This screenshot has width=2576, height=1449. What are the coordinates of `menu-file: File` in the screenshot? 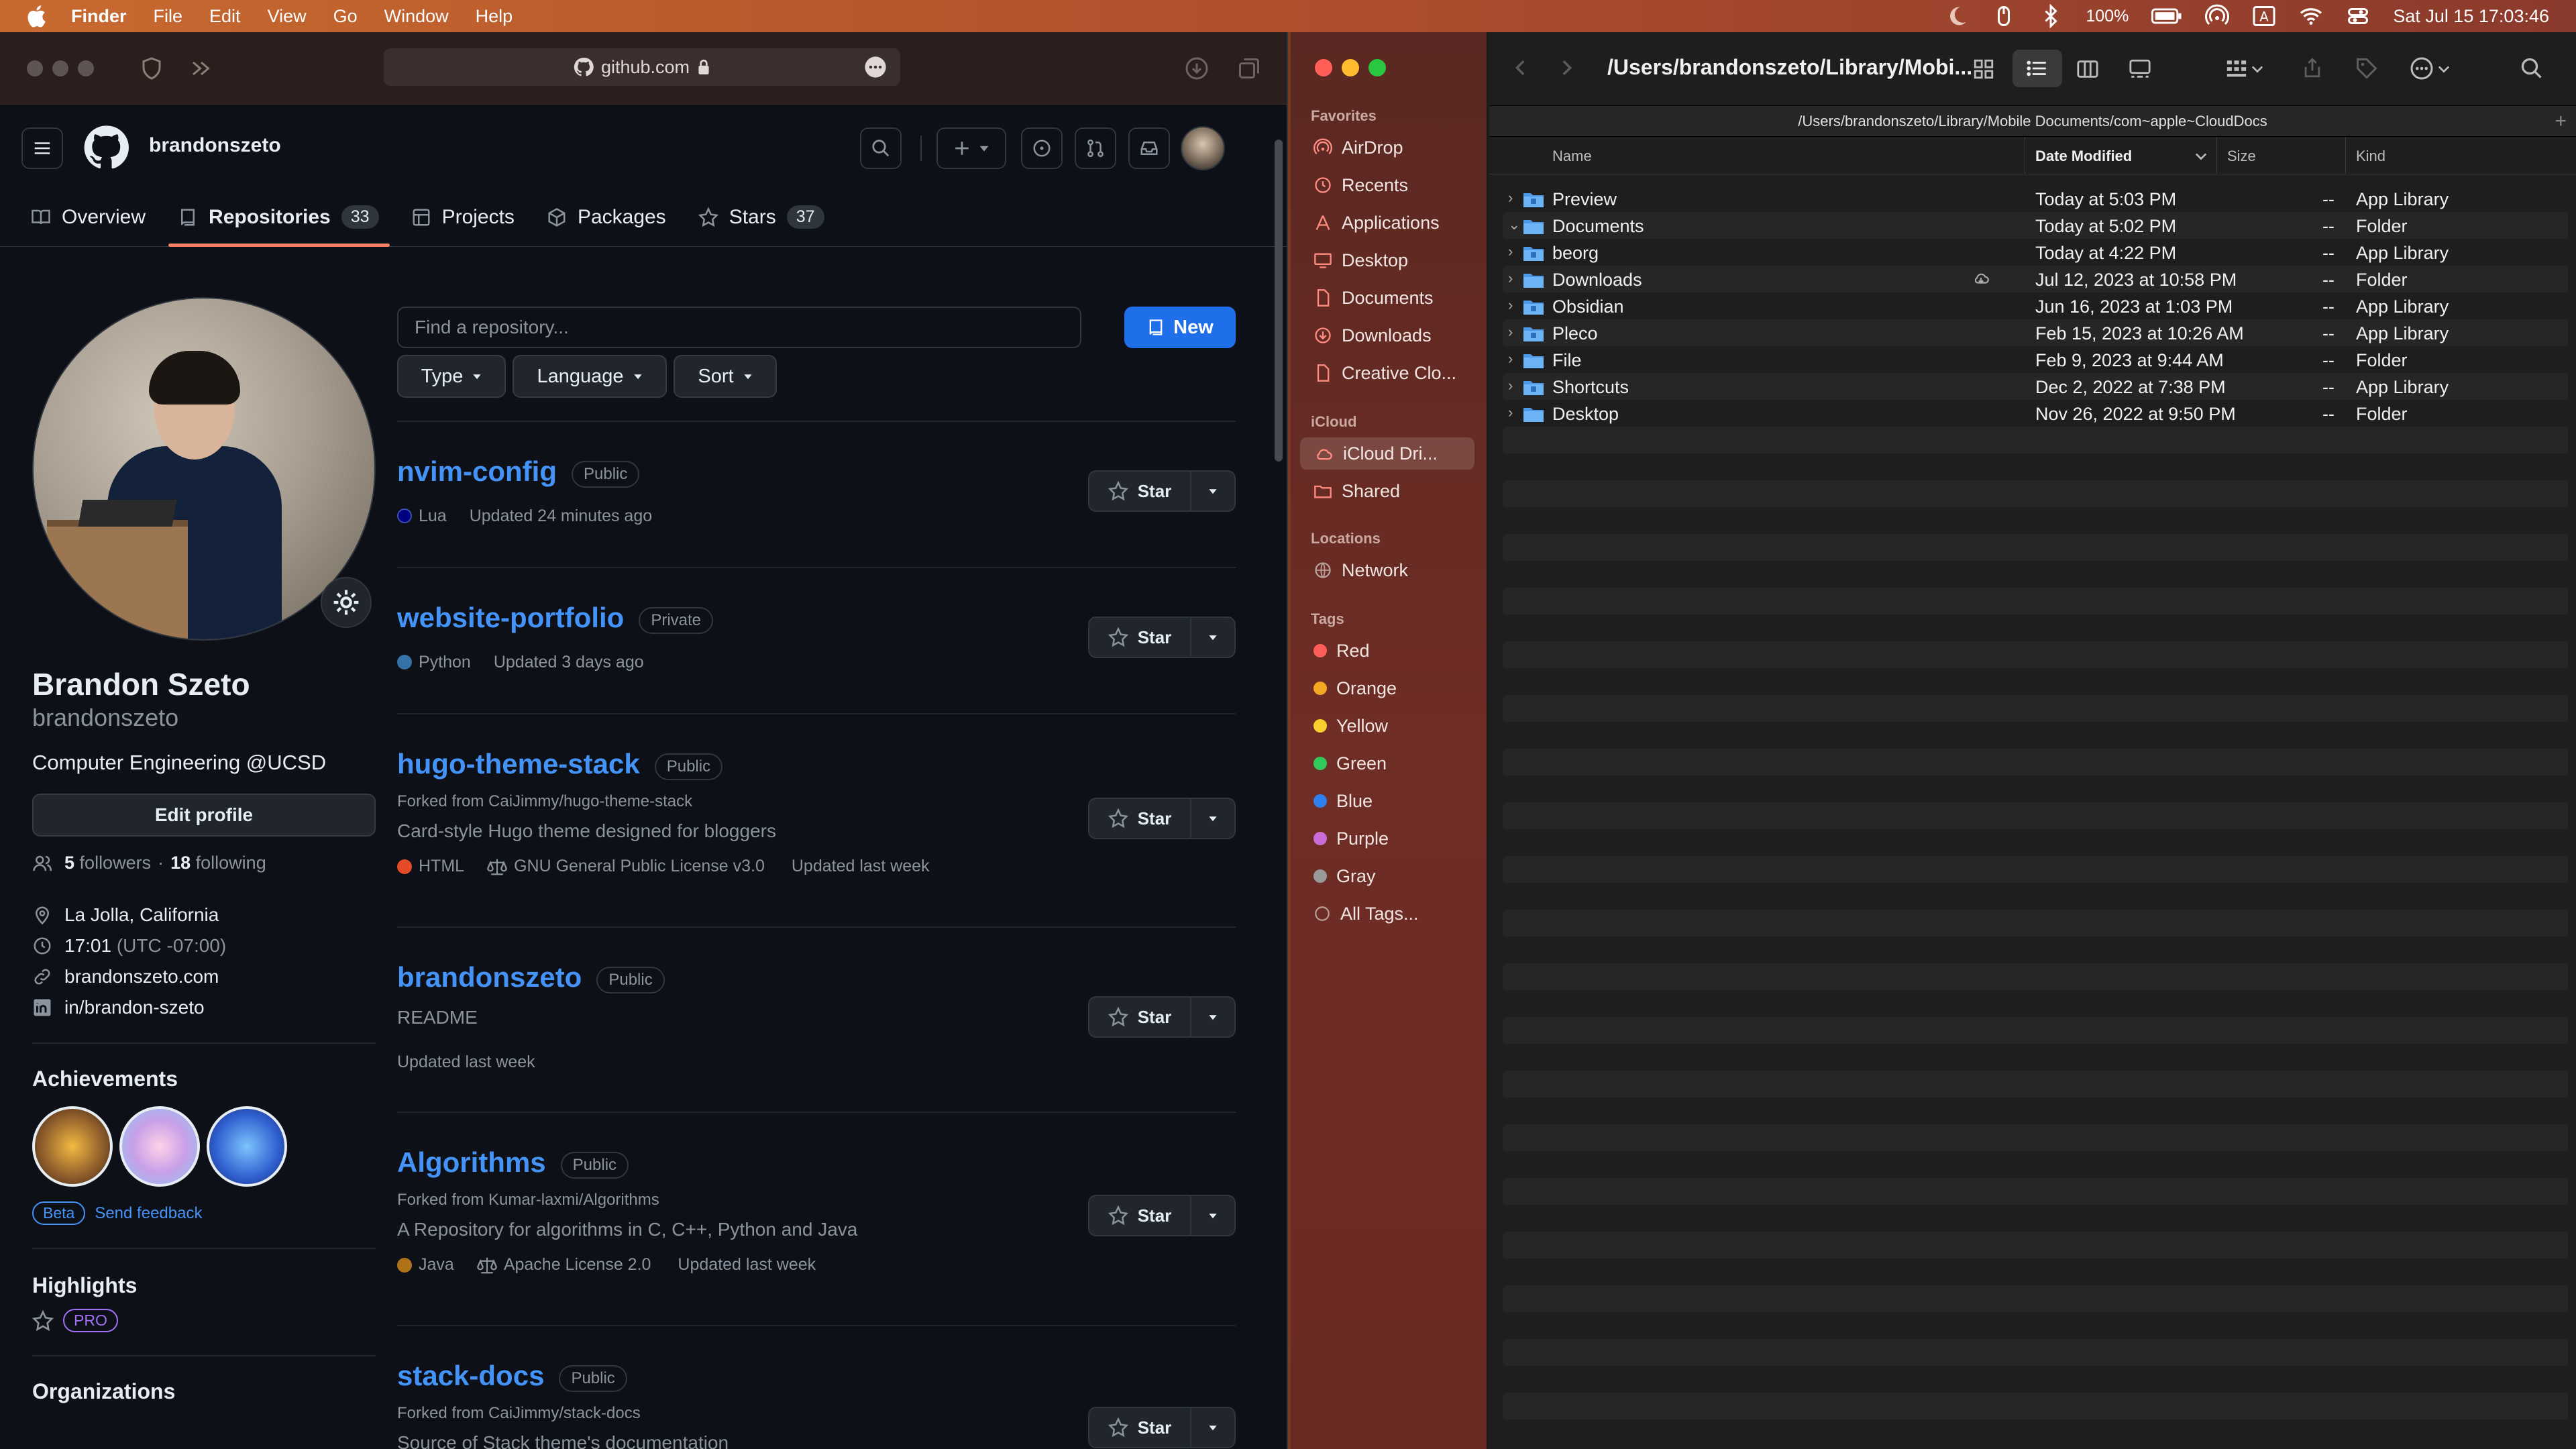 It's located at (168, 16).